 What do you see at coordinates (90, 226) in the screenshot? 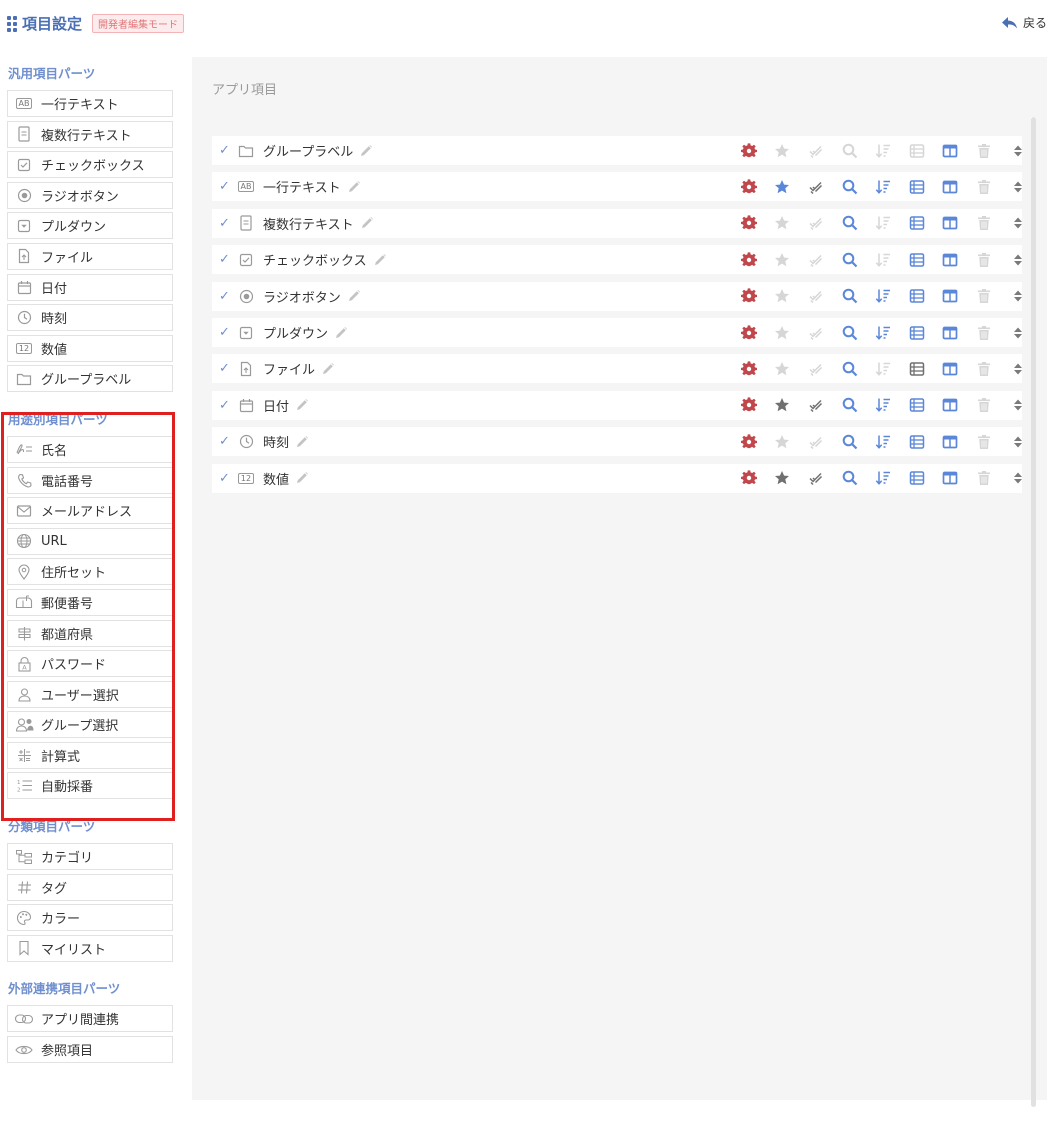
I see `part-item: プルダウン` at bounding box center [90, 226].